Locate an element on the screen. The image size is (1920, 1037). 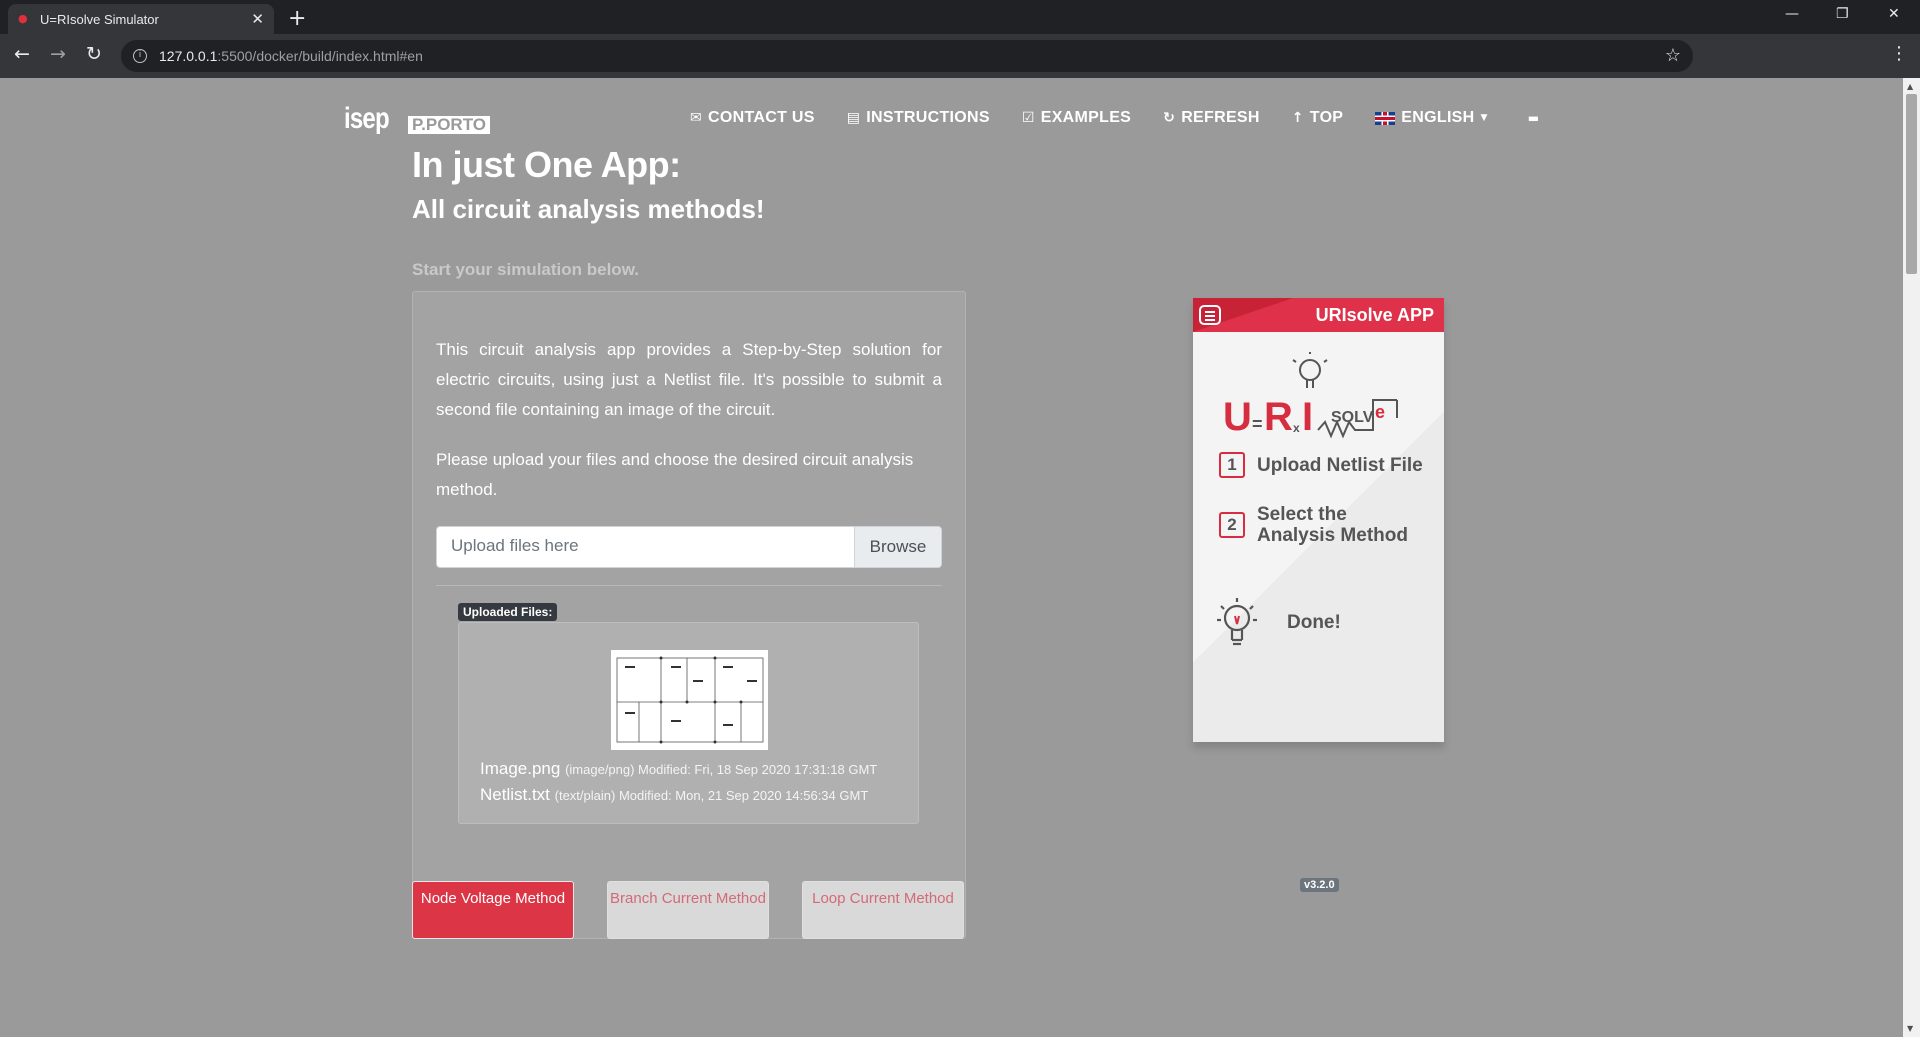
upload-placeholder: Upload files here is located at coordinates (645, 547).